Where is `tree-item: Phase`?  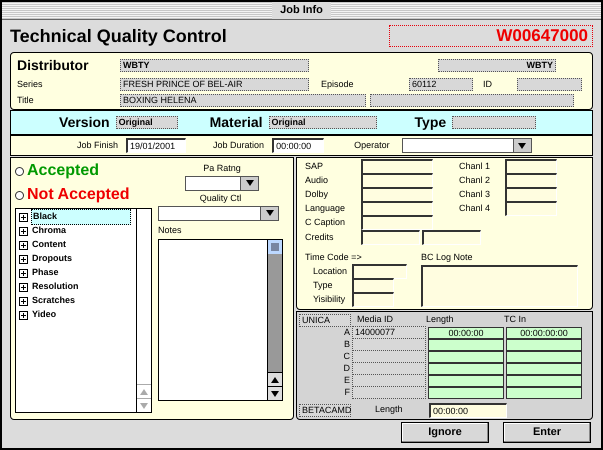 tree-item: Phase is located at coordinates (45, 273).